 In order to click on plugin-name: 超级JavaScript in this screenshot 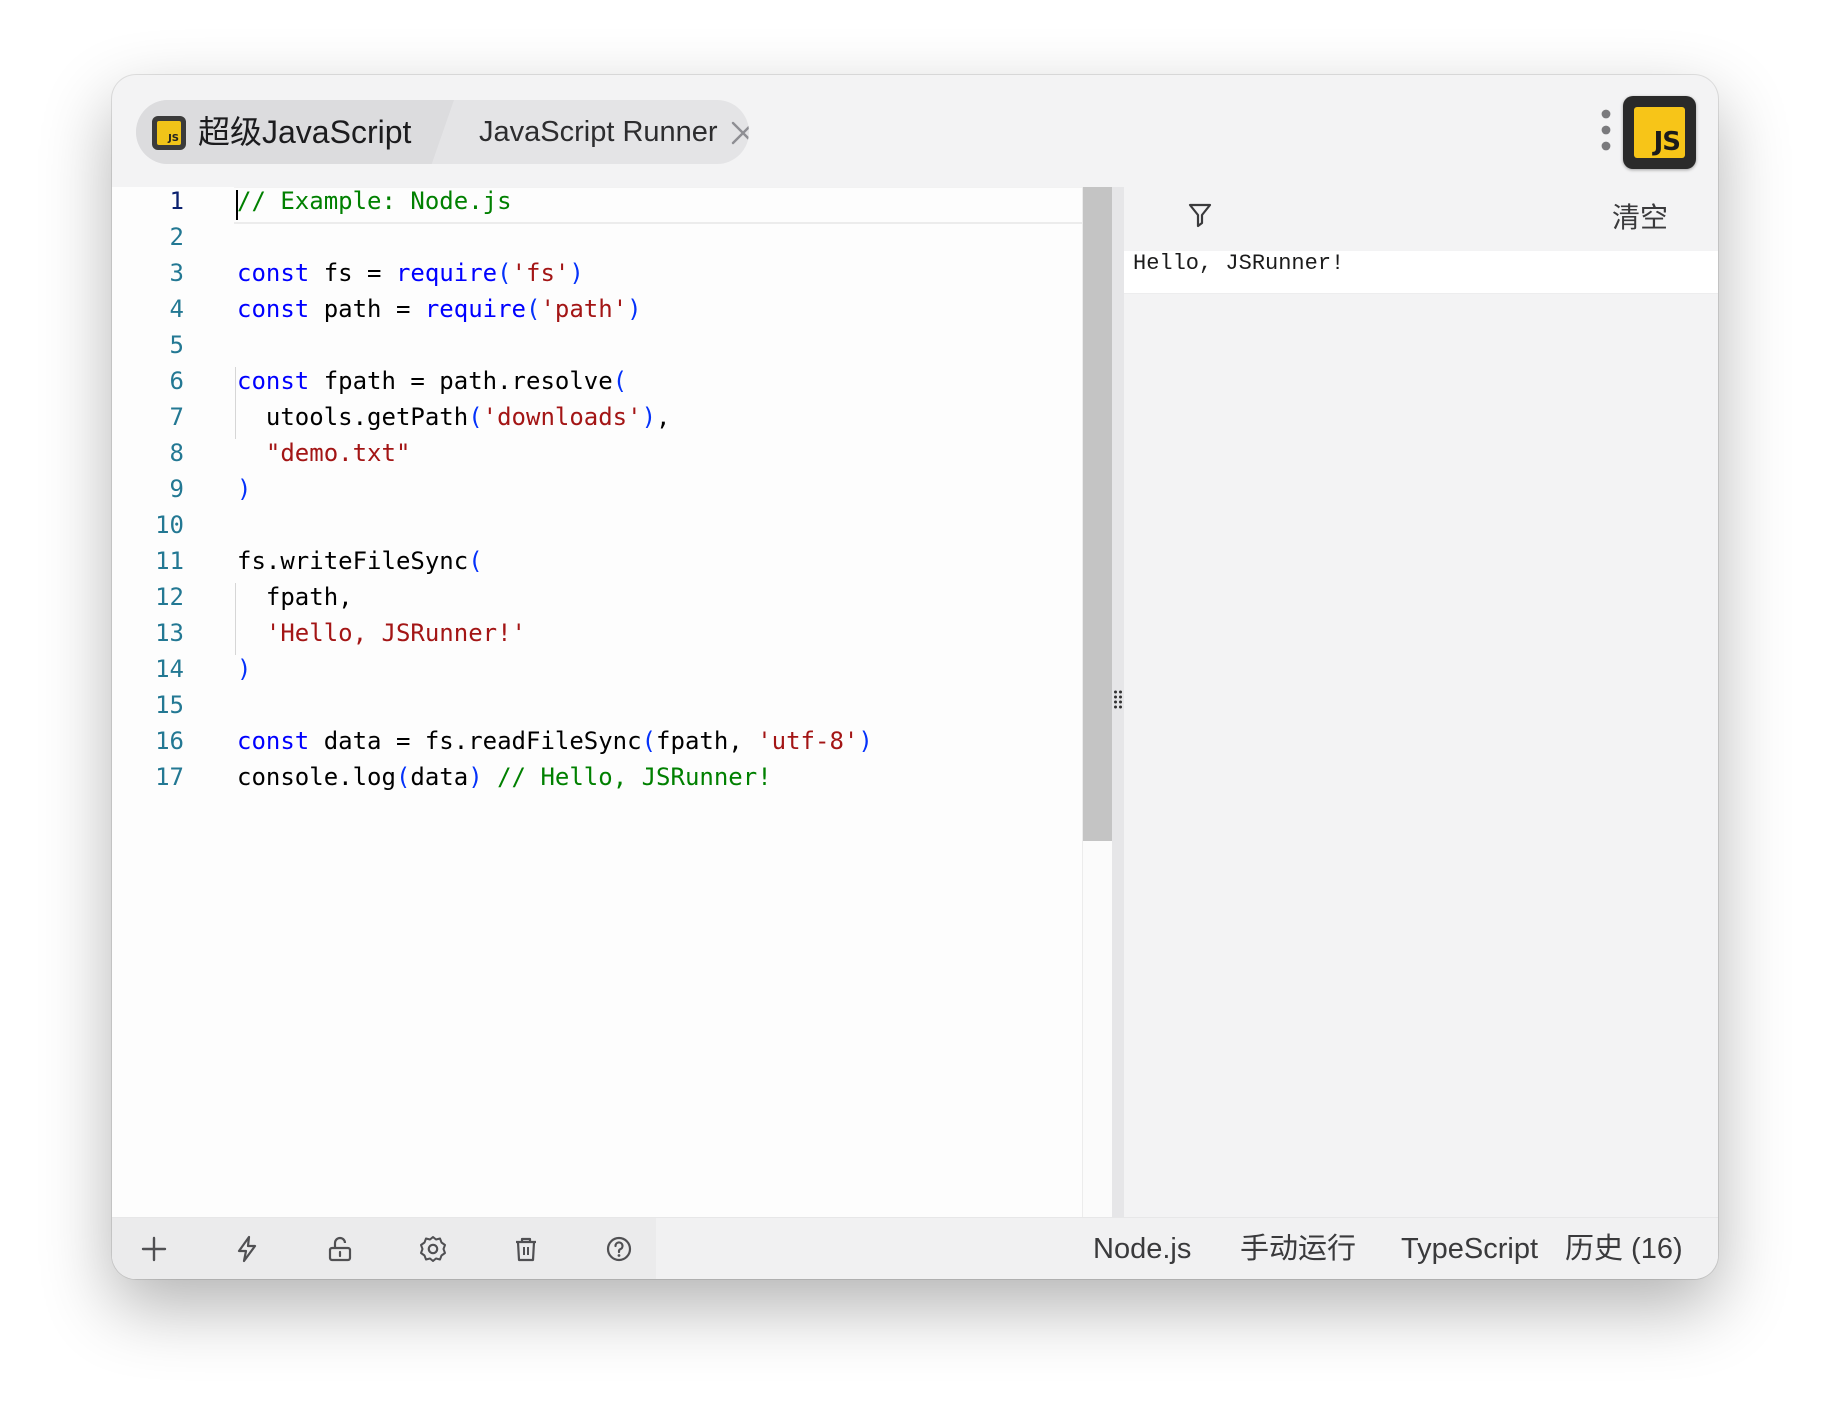, I will do `click(305, 132)`.